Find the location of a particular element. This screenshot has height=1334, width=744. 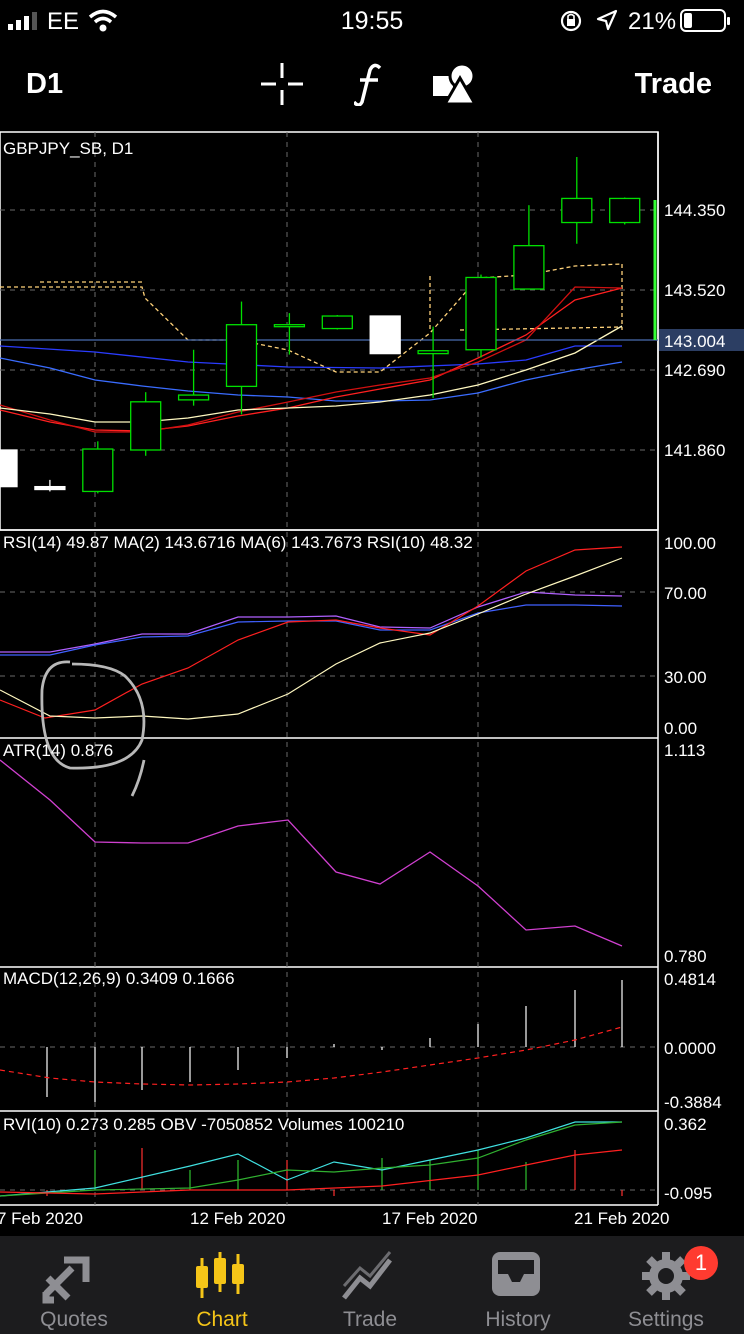

tab-bar: Quotes Chart Trade History Settings is located at coordinates (372, 1285).